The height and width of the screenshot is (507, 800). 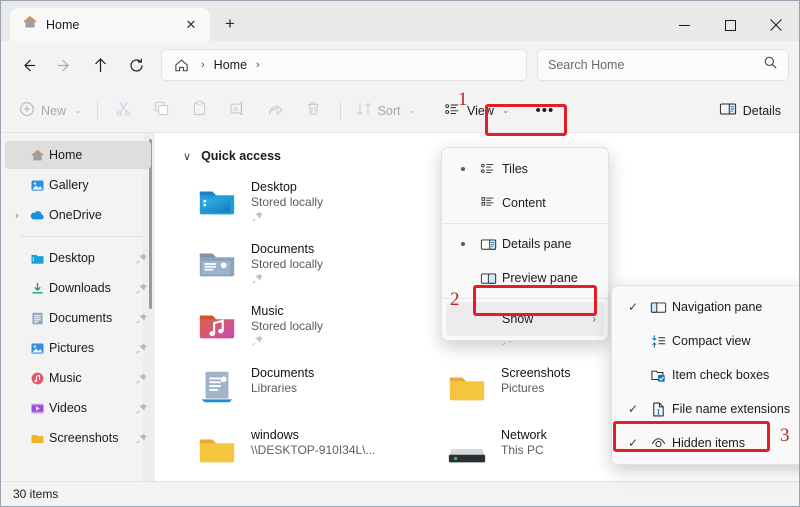 What do you see at coordinates (37, 348) in the screenshot?
I see `pictures-icon` at bounding box center [37, 348].